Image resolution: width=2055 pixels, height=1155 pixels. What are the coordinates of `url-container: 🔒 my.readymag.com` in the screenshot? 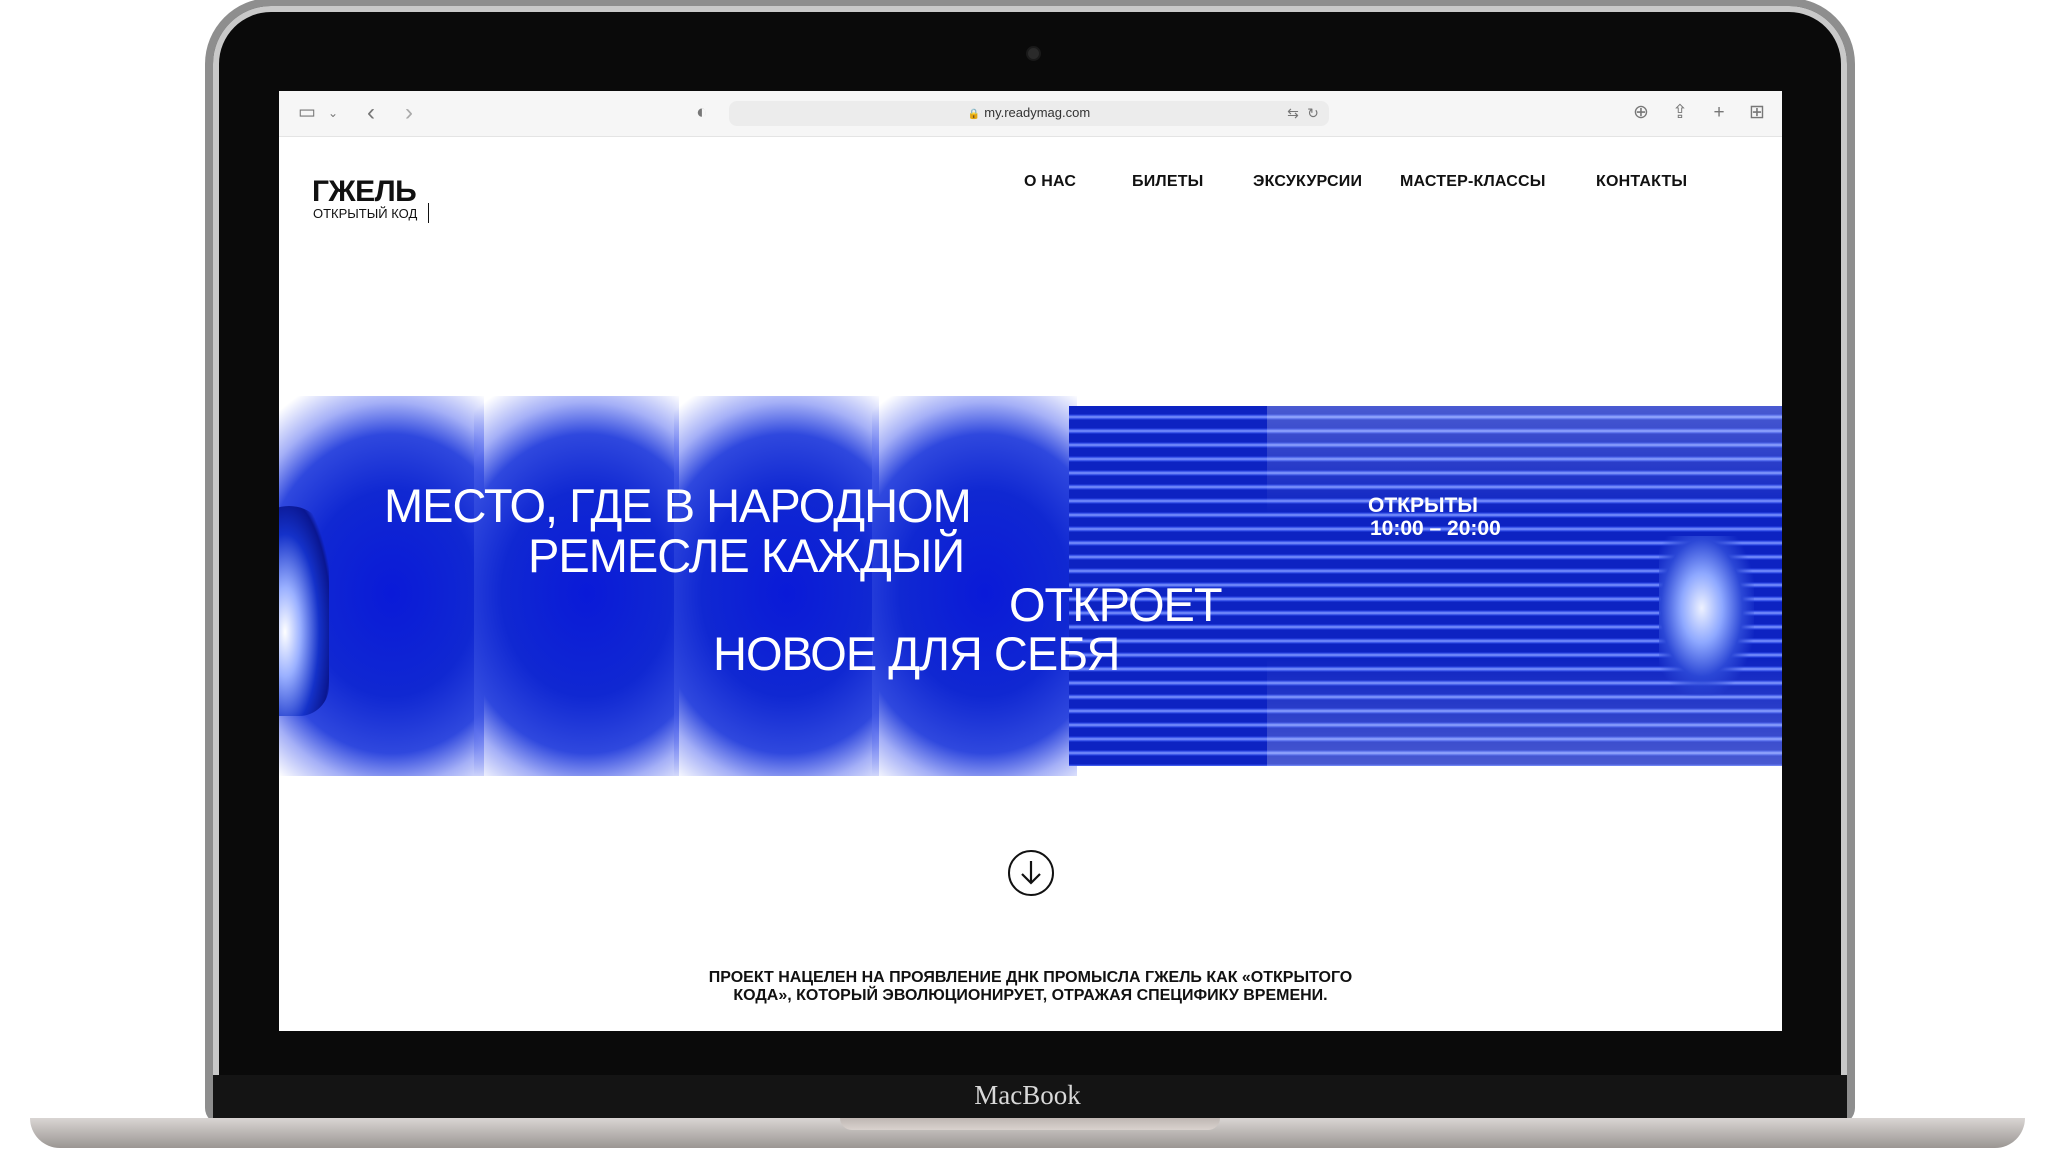 It's located at (1029, 112).